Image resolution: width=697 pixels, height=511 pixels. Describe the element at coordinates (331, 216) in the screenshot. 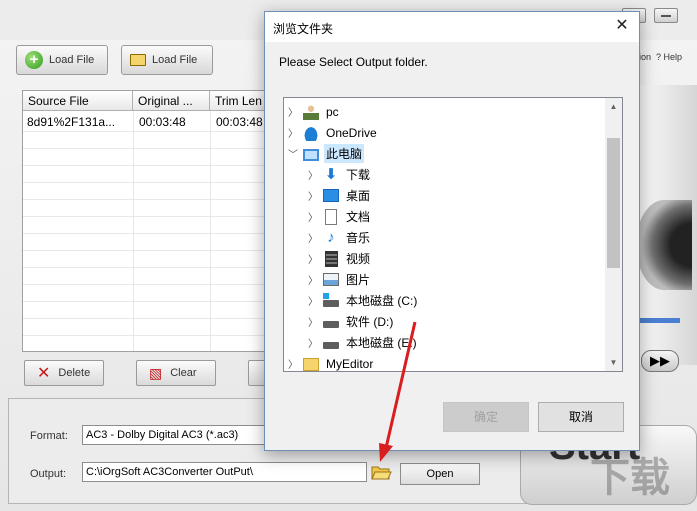

I see `document-icon` at that location.